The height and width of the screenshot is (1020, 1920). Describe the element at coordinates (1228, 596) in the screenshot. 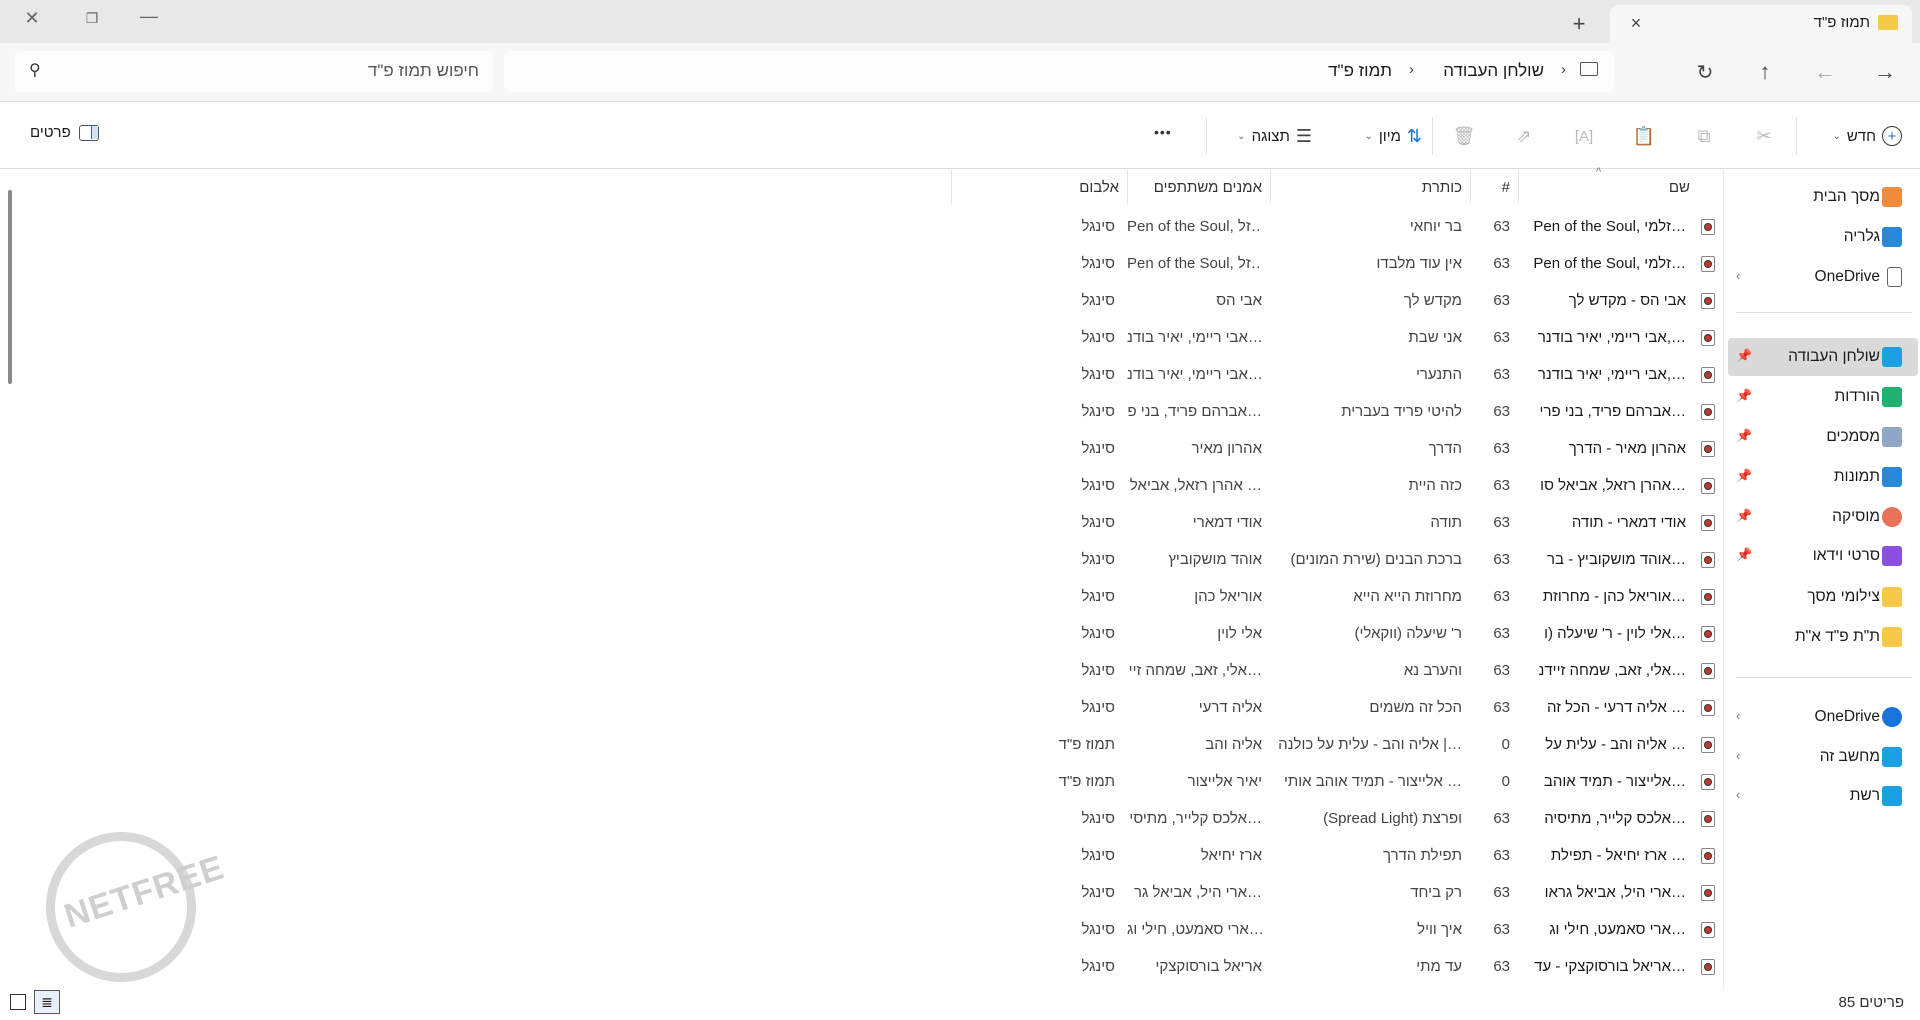

I see `artists-cell: אוריאל כהן` at that location.